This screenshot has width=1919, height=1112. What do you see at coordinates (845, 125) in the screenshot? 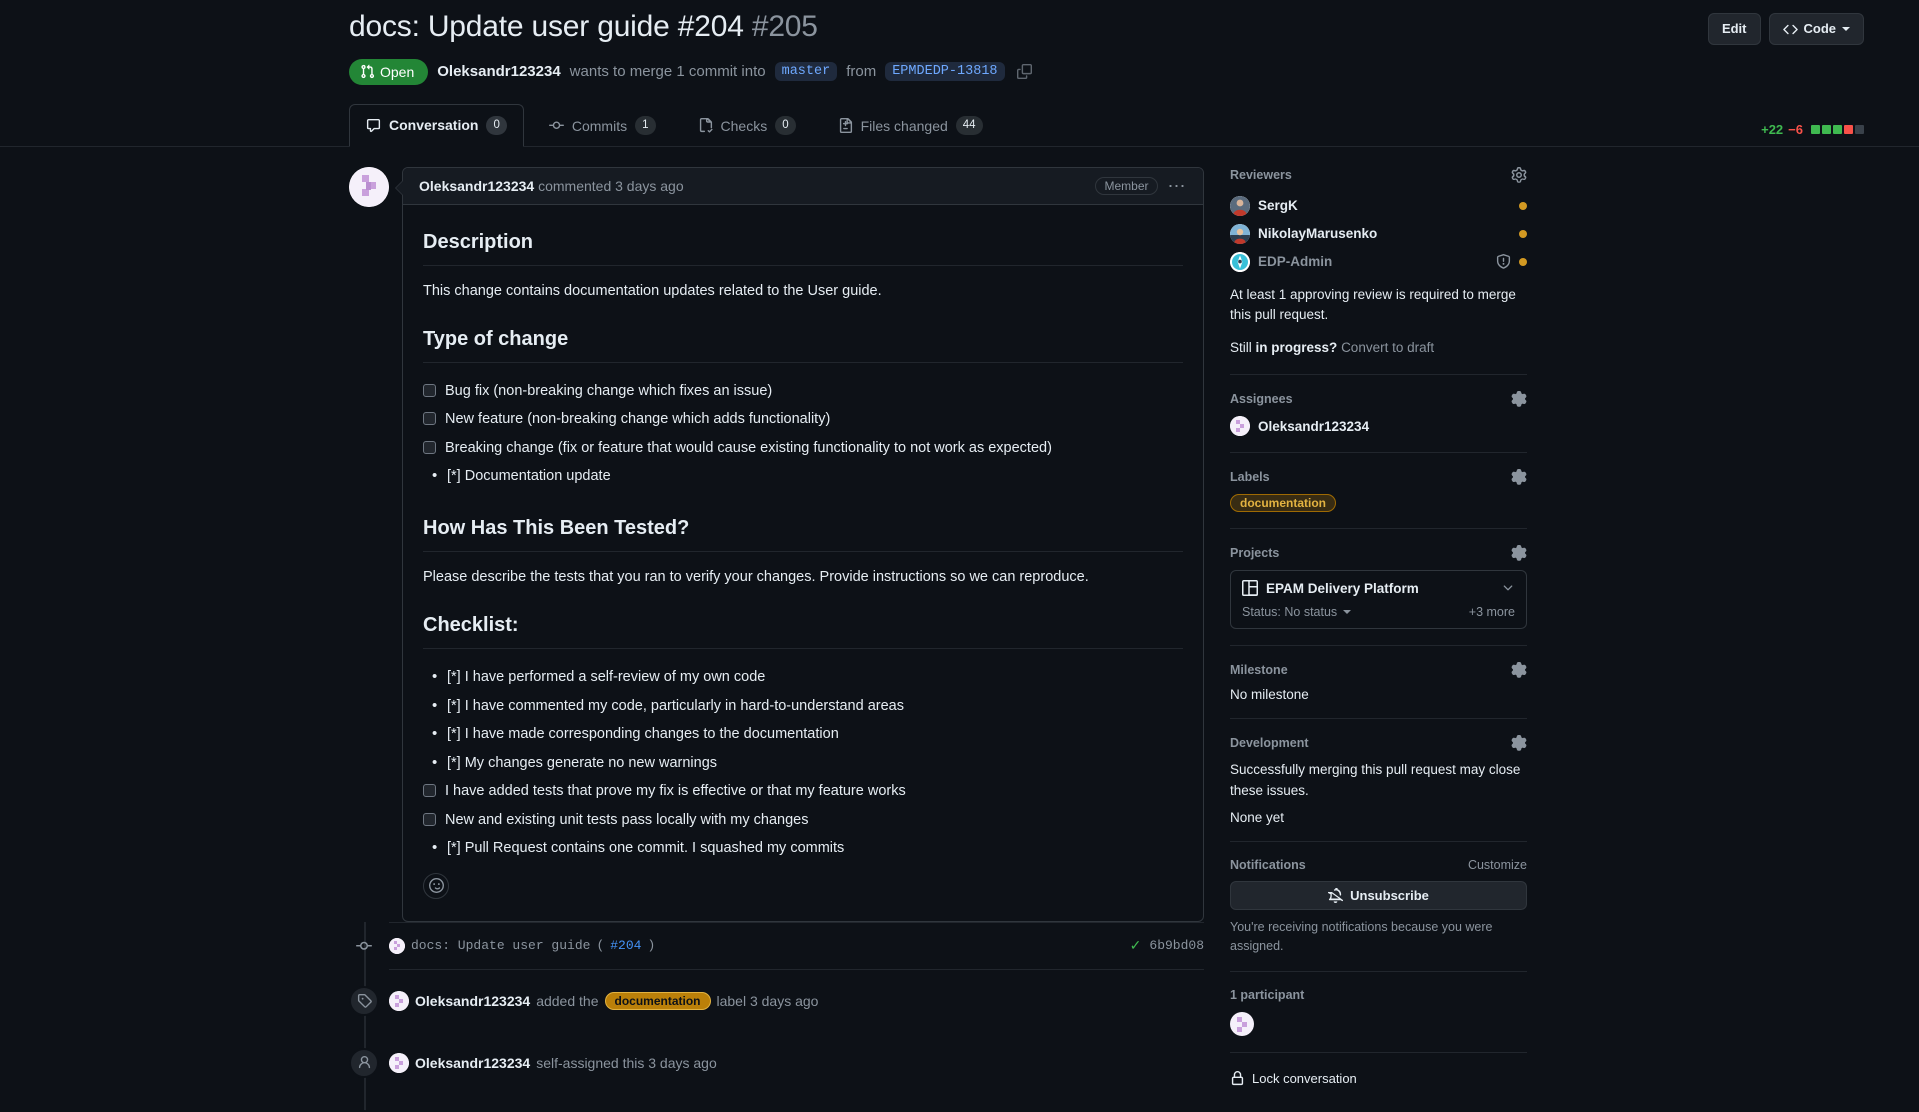
I see `file-diff-icon` at bounding box center [845, 125].